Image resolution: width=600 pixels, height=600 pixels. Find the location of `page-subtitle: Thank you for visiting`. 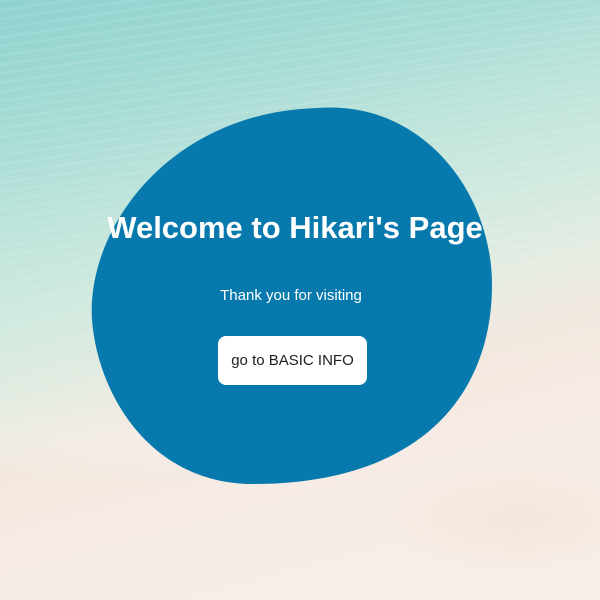

page-subtitle: Thank you for visiting is located at coordinates (291, 295).